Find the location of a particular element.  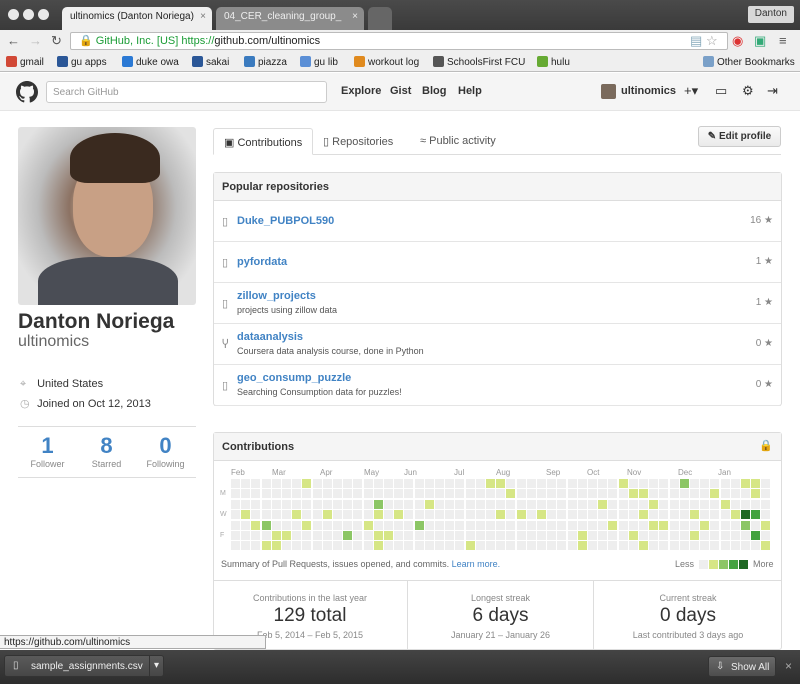

nav-explore: Explore is located at coordinates (361, 91).